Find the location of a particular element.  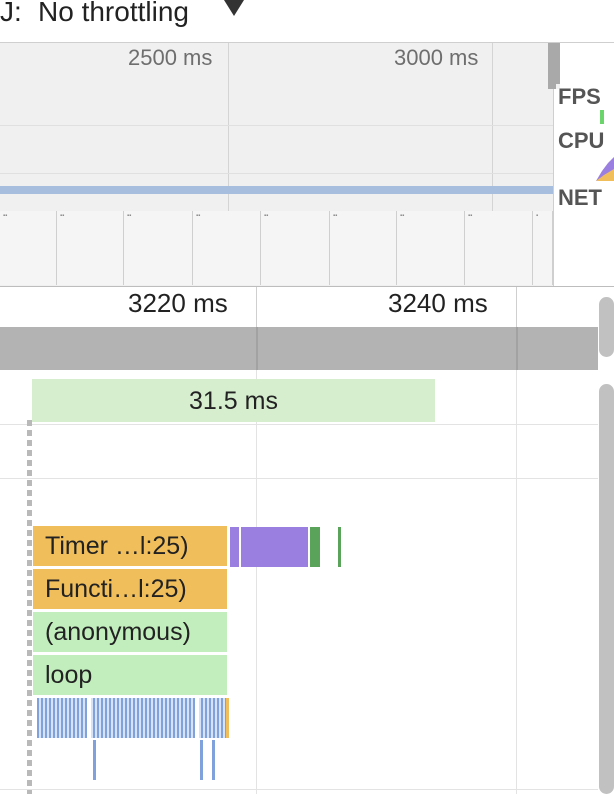

network-track-header is located at coordinates (299, 348).